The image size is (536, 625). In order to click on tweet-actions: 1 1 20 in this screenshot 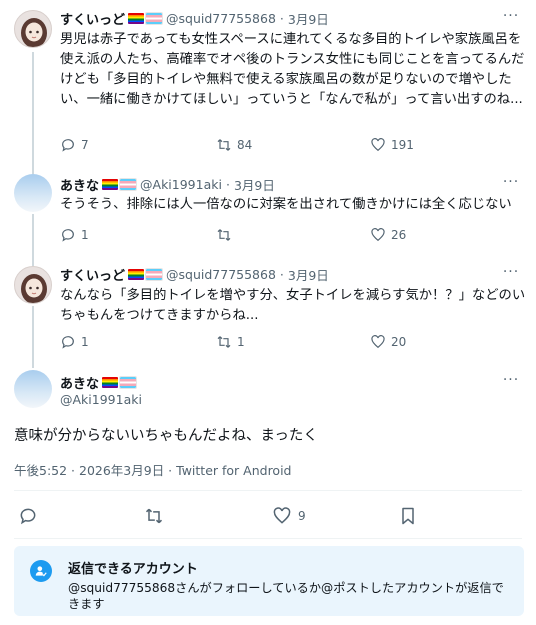, I will do `click(260, 342)`.